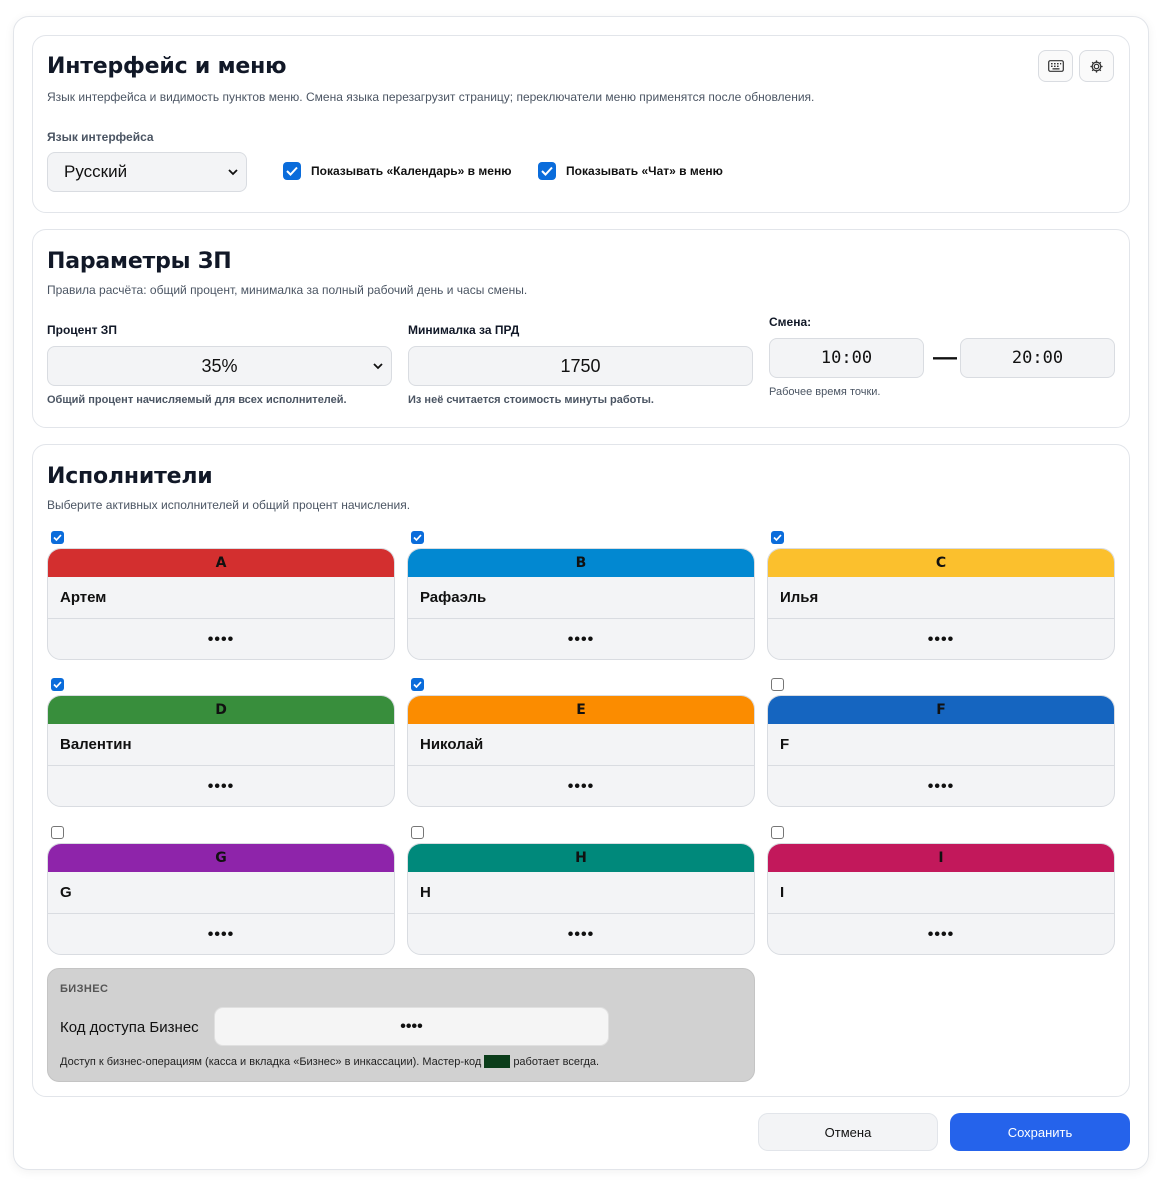 This screenshot has height=1190, width=1160. What do you see at coordinates (790, 322) in the screenshot?
I see `shift-label: Смена:` at bounding box center [790, 322].